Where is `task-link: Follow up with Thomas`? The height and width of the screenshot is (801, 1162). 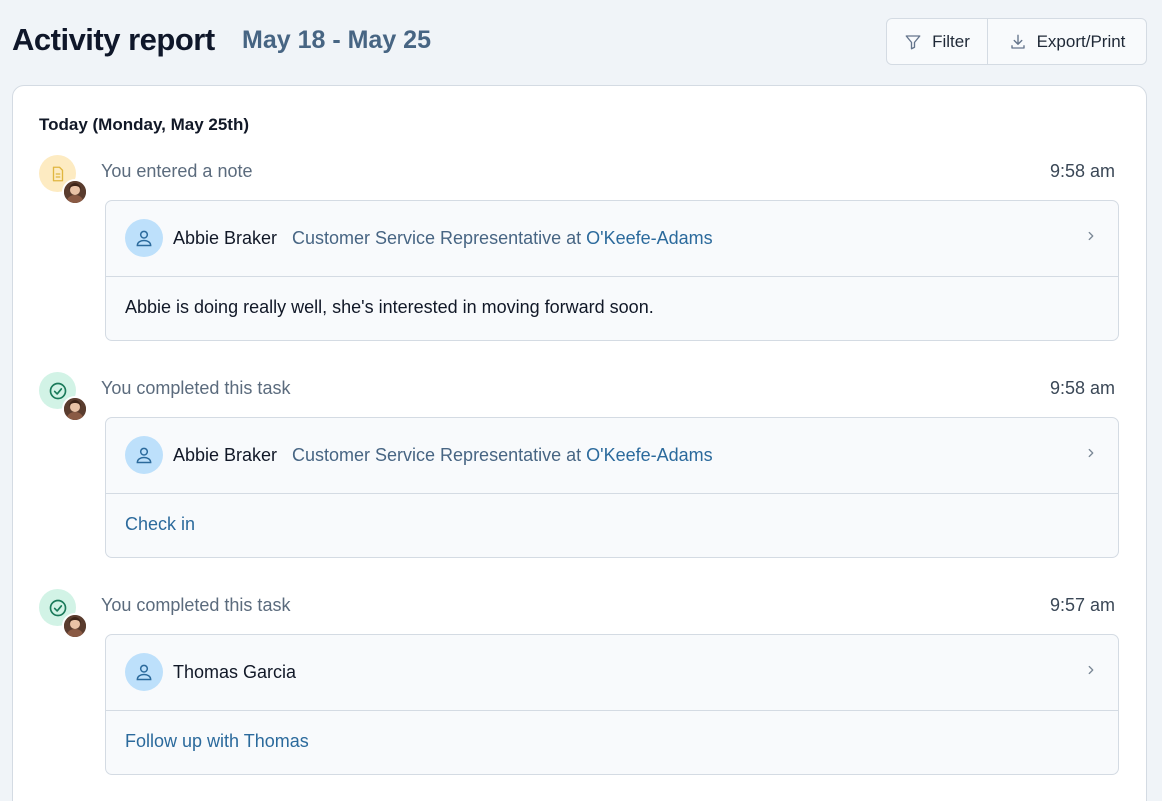 task-link: Follow up with Thomas is located at coordinates (217, 741).